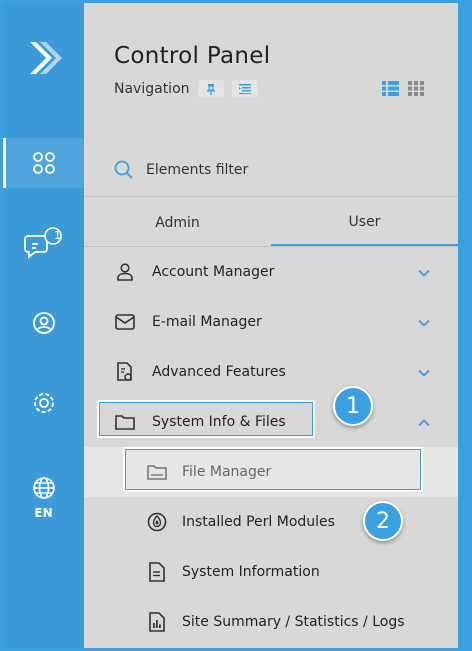  What do you see at coordinates (364, 223) in the screenshot?
I see `tab-user: User` at bounding box center [364, 223].